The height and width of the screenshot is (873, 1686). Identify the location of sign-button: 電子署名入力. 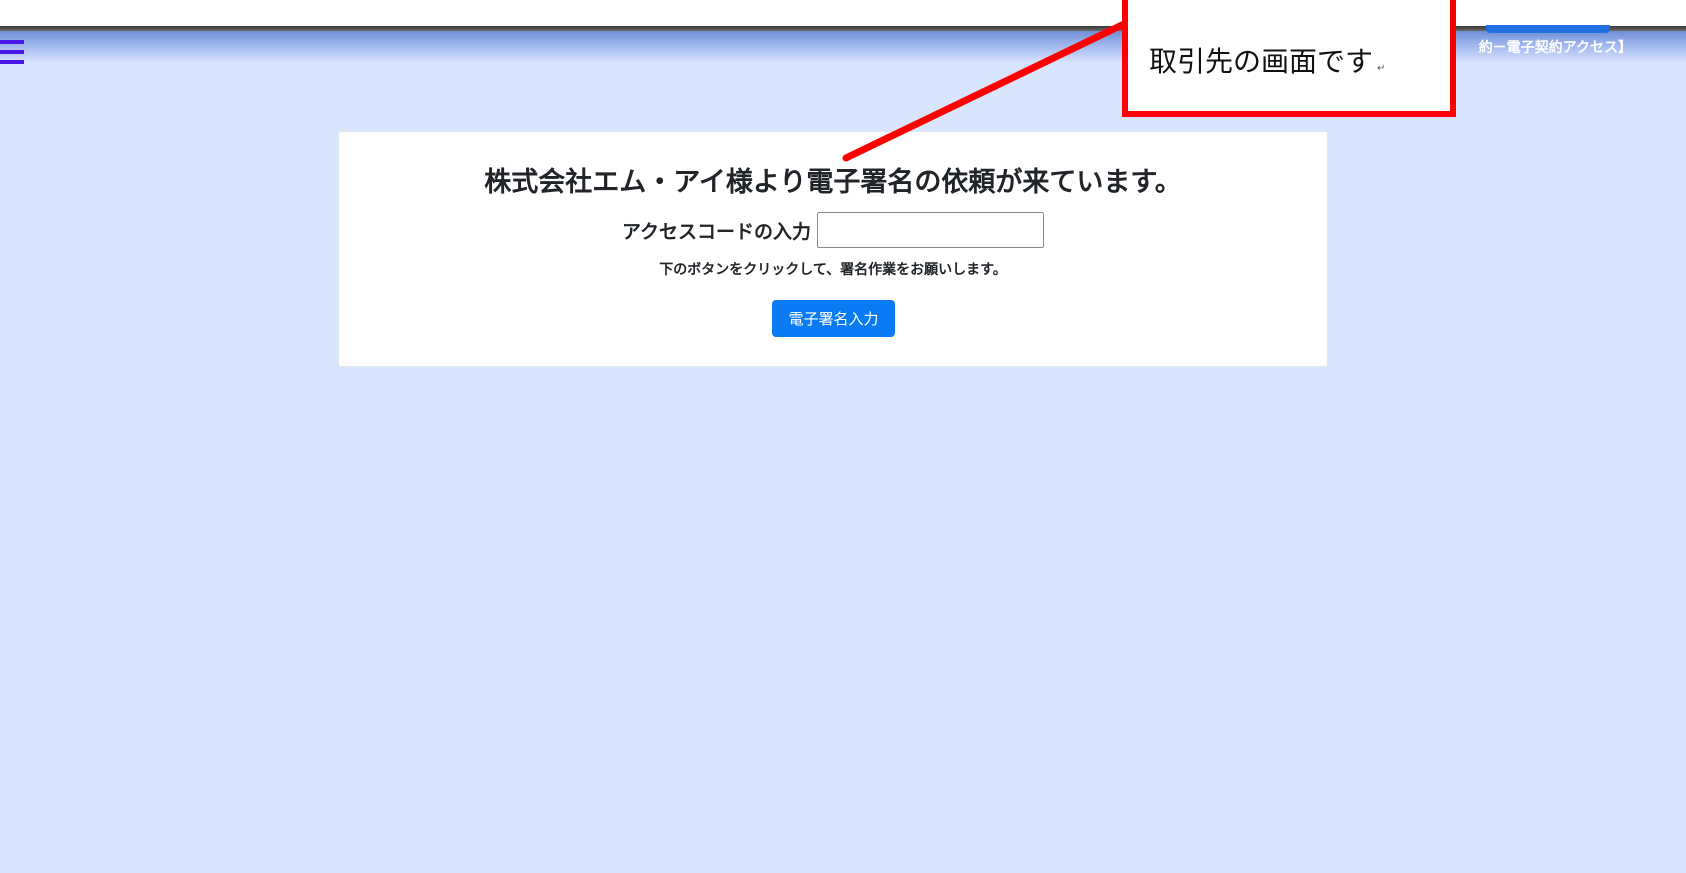
(833, 318).